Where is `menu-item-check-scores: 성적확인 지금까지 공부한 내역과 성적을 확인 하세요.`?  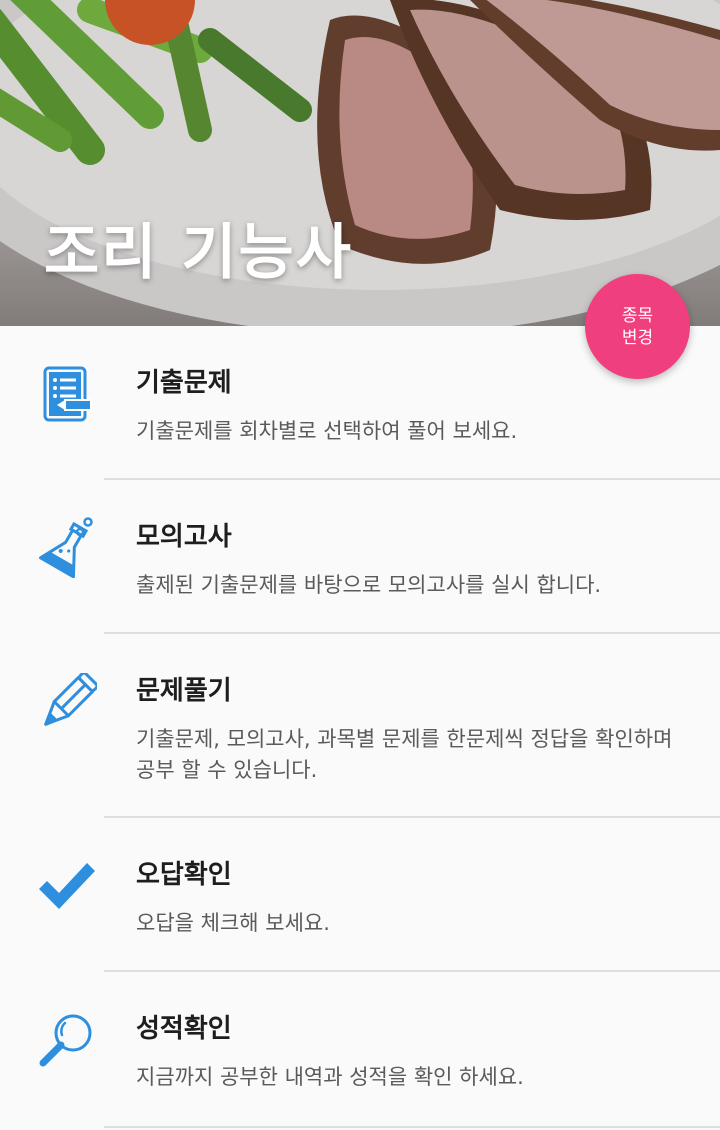 menu-item-check-scores: 성적확인 지금까지 공부한 내역과 성적을 확인 하세요. is located at coordinates (360, 1050).